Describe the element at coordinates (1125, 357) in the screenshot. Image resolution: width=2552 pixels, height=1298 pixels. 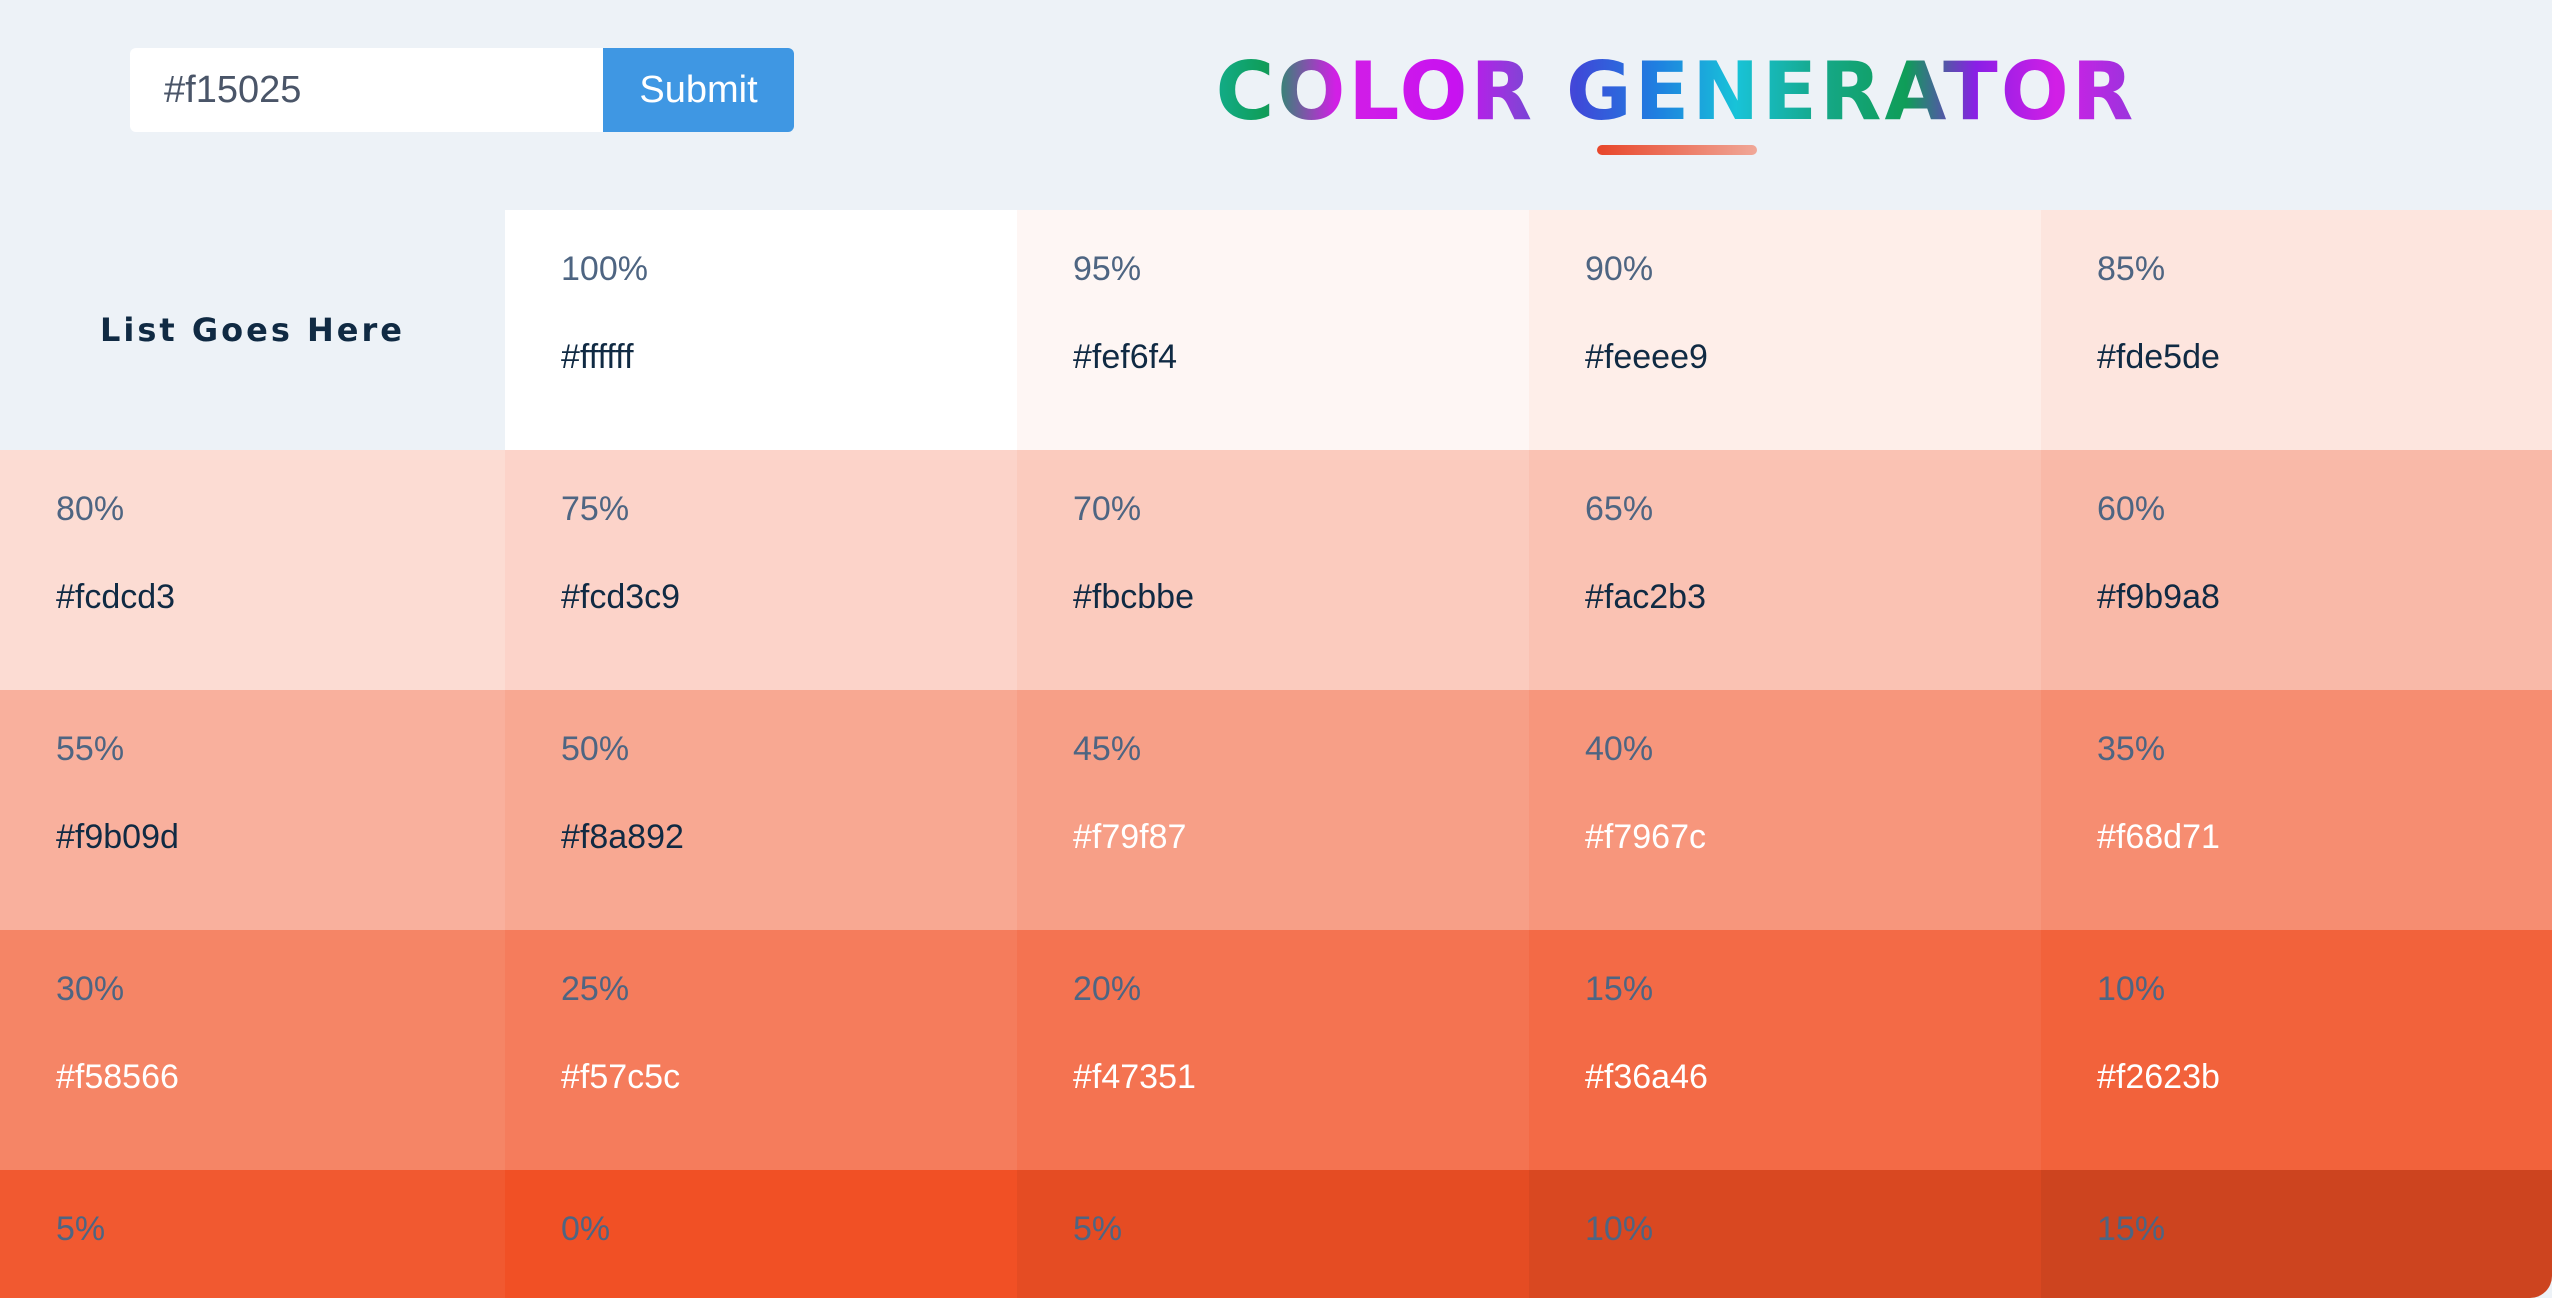
I see `swatch-hex: #fef6f4` at that location.